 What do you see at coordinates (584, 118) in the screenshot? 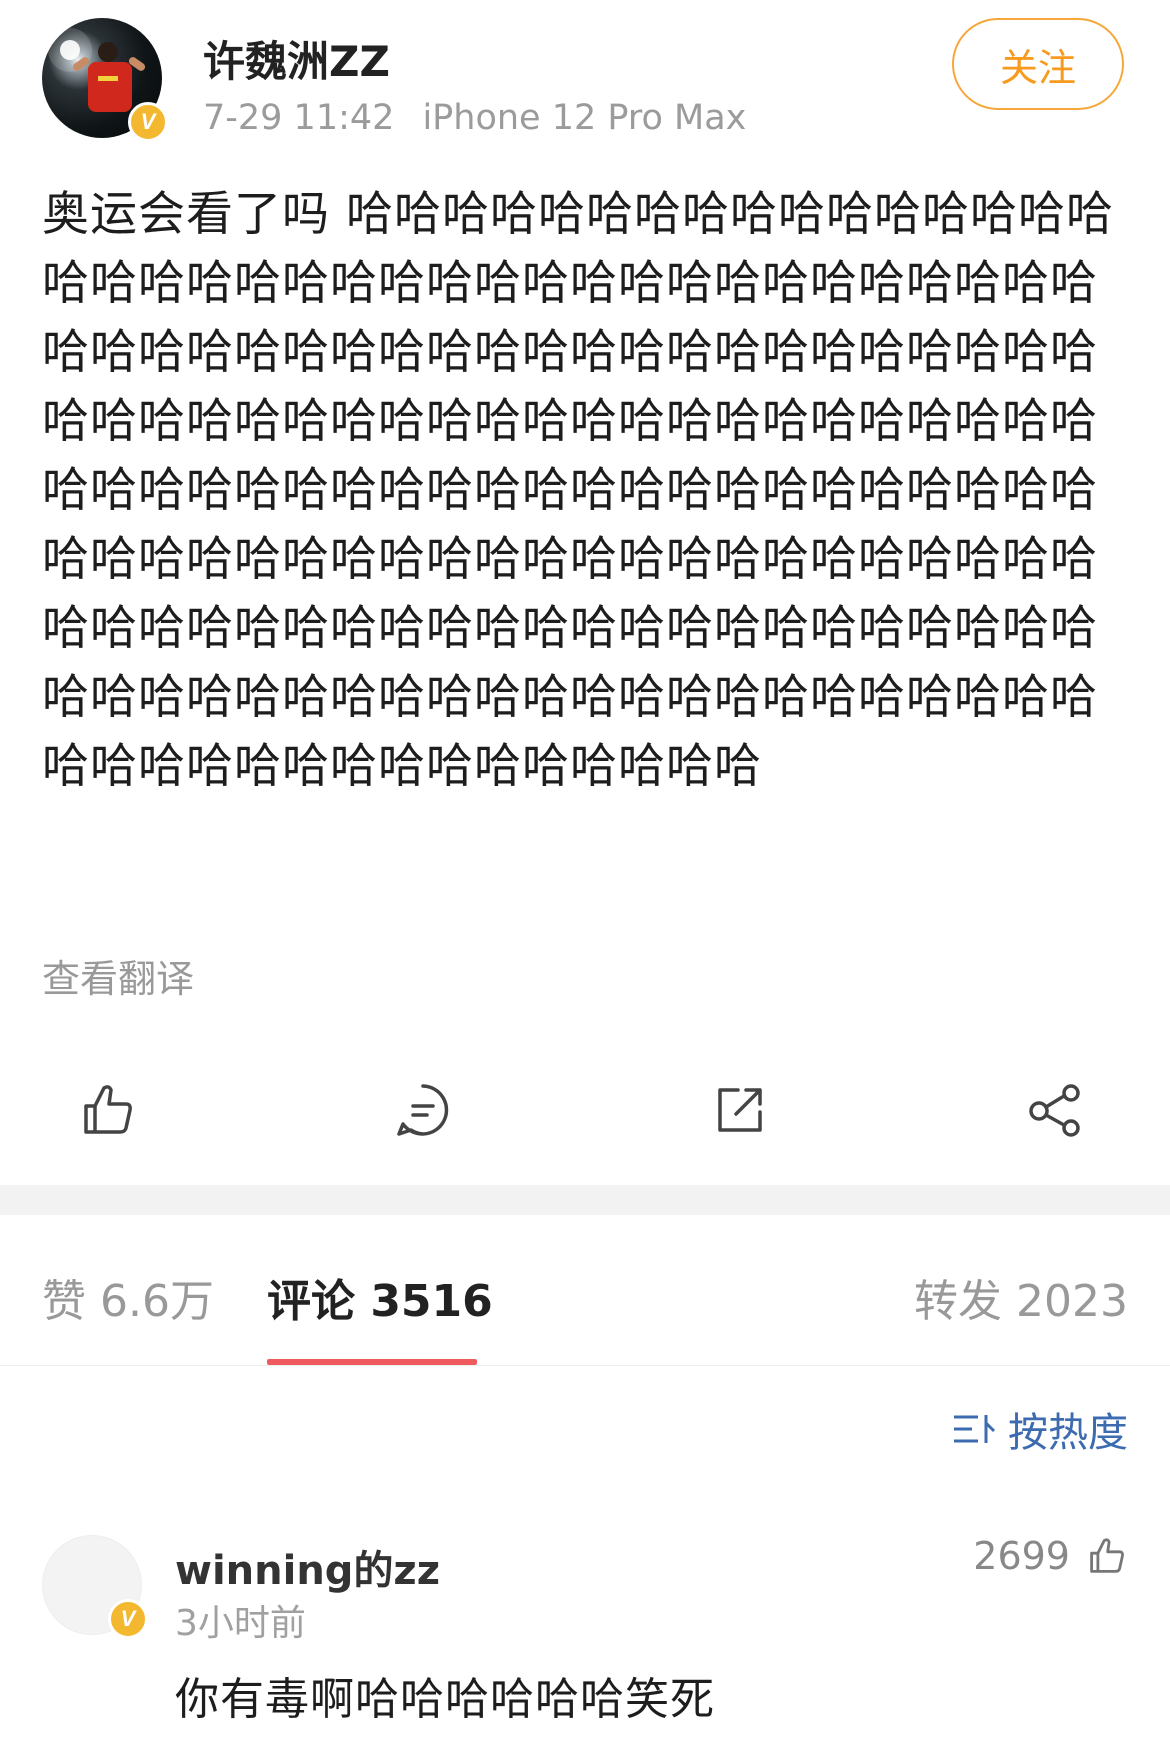
I see `post-device: iPhone 12 Pro Max` at bounding box center [584, 118].